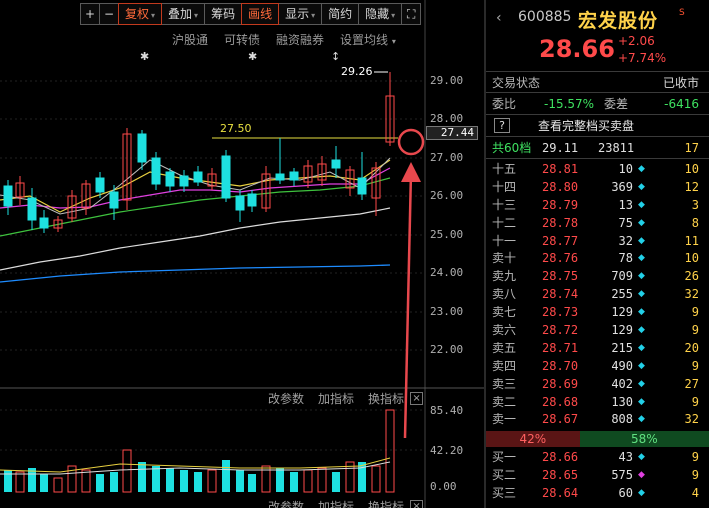 This screenshot has width=709, height=508. What do you see at coordinates (695, 204) in the screenshot?
I see `level-orders: 3` at bounding box center [695, 204].